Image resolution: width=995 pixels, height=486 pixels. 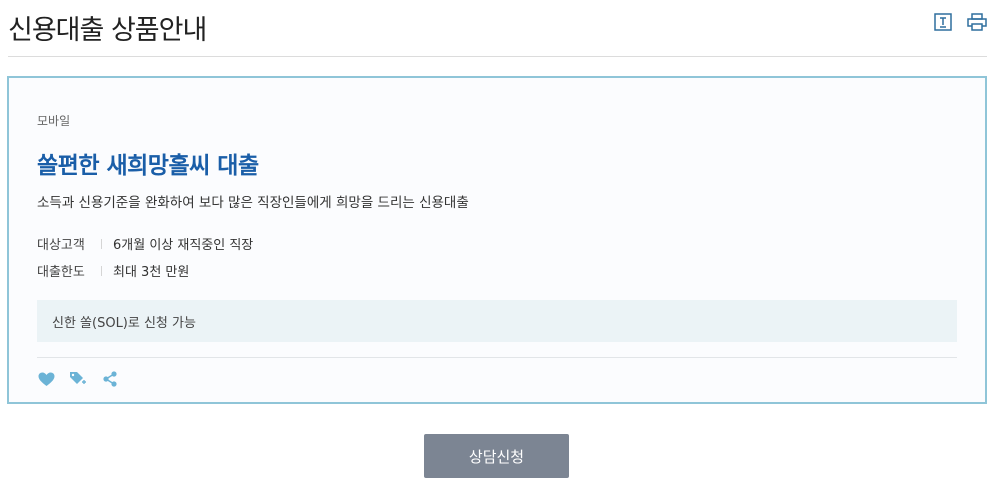 What do you see at coordinates (960, 22) in the screenshot?
I see `header-tools` at bounding box center [960, 22].